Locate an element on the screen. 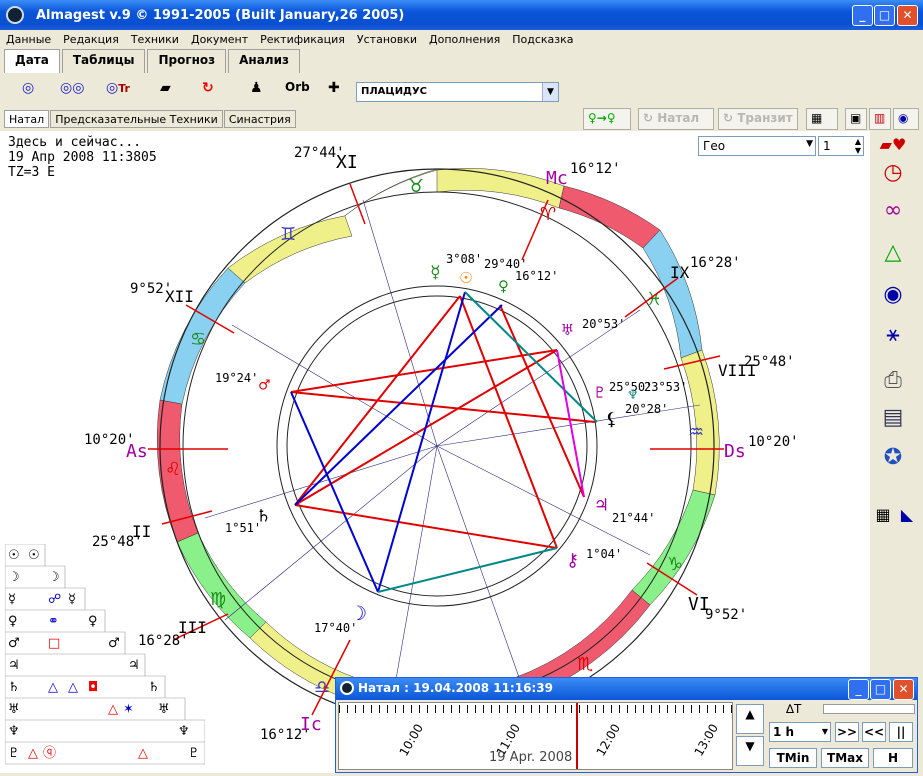  time-window-title: Натал : 19.04.2008 11:16:39 is located at coordinates (626, 689).